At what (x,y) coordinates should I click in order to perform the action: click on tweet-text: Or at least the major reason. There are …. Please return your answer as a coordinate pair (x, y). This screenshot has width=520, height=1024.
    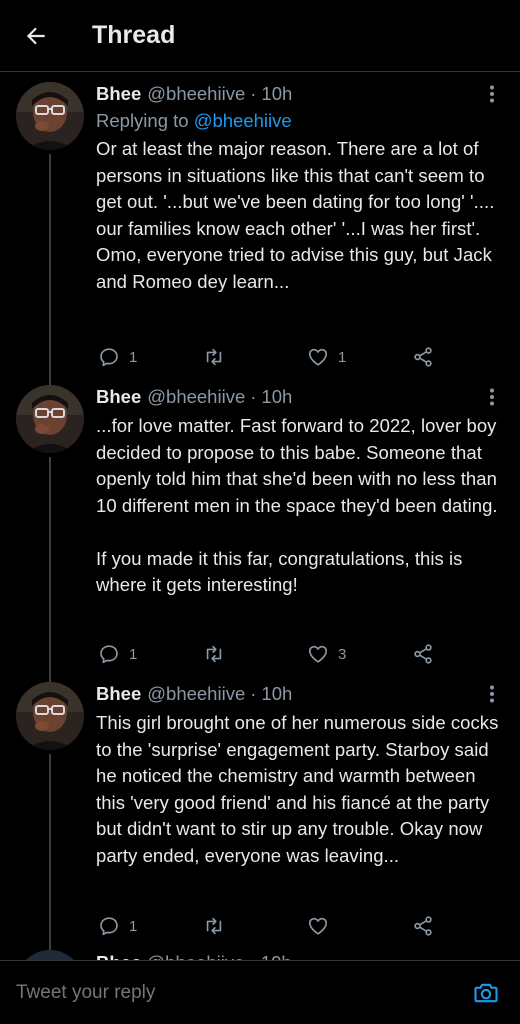
    Looking at the image, I should click on (298, 215).